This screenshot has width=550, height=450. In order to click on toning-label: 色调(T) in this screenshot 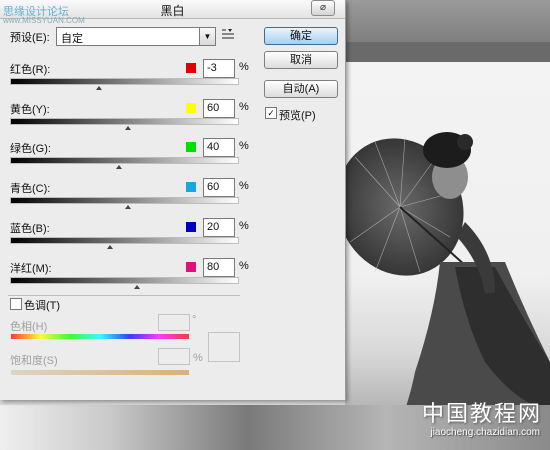, I will do `click(42, 306)`.